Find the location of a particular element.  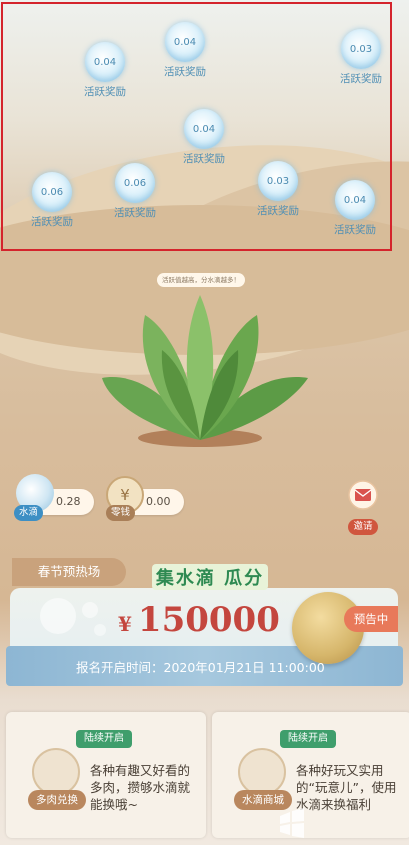

shop-jar-icon is located at coordinates (262, 772).